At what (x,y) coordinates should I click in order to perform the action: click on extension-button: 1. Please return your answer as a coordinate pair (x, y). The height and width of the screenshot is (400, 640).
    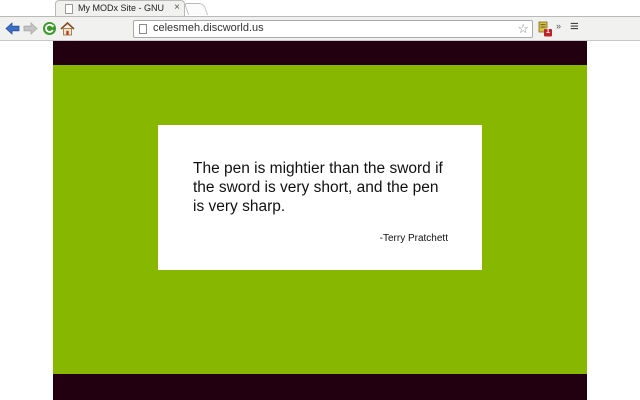
    Looking at the image, I should click on (544, 28).